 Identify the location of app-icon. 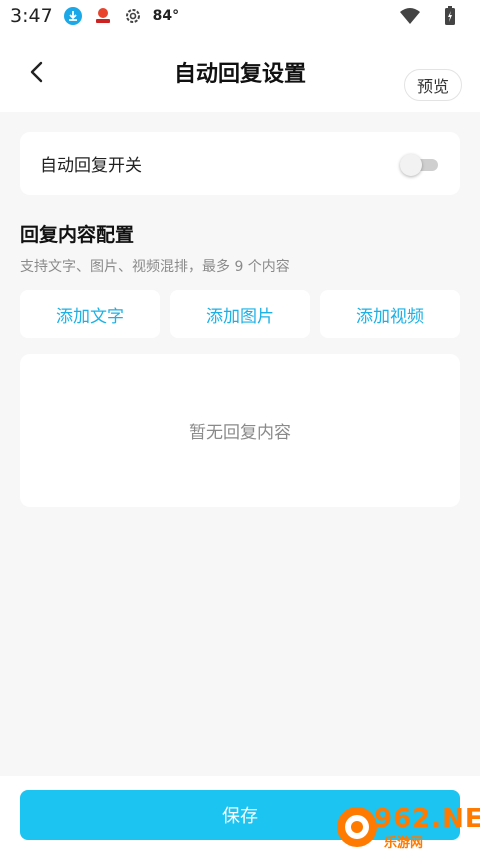
(103, 16).